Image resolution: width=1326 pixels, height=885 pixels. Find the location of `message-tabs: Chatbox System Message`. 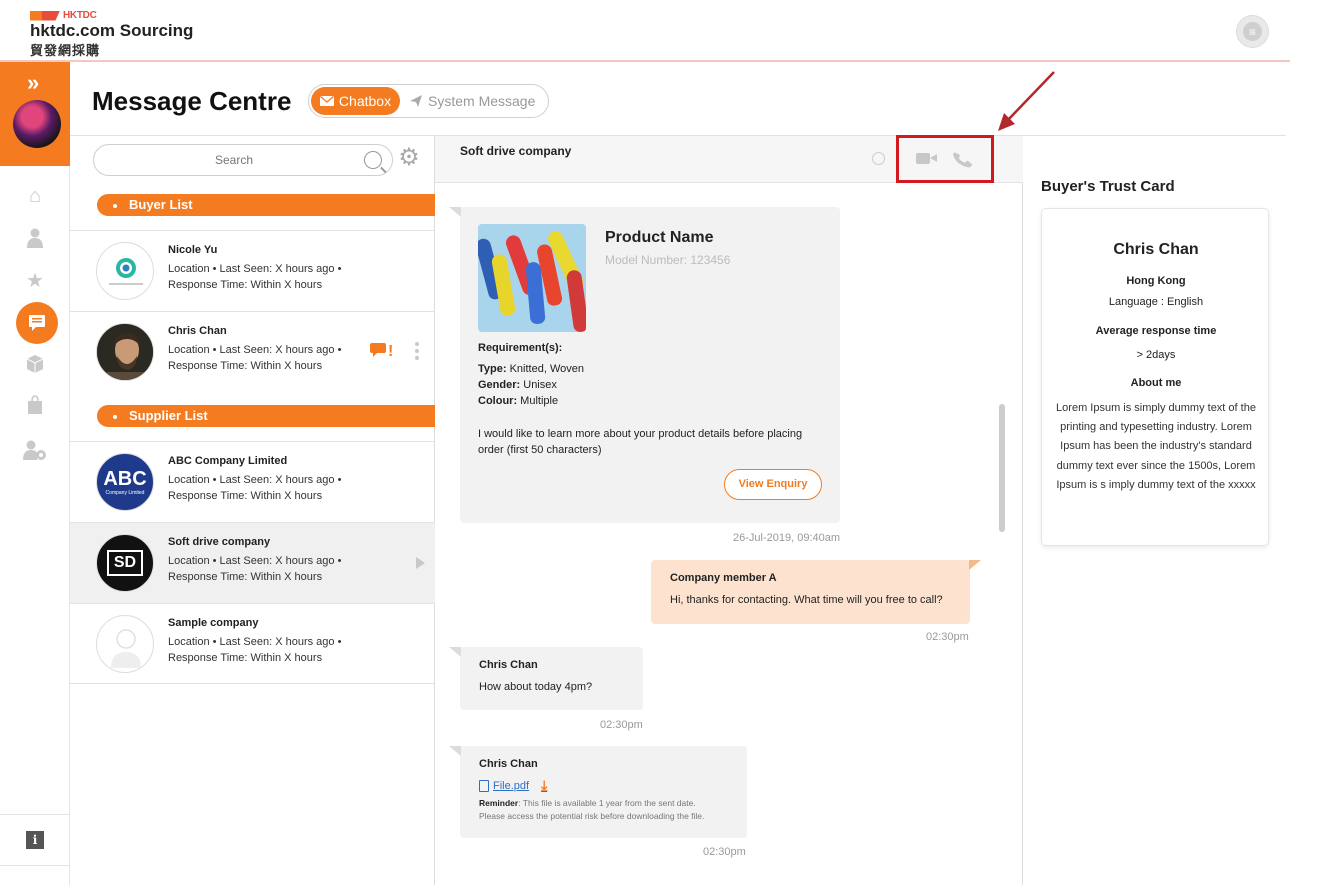

message-tabs: Chatbox System Message is located at coordinates (428, 101).